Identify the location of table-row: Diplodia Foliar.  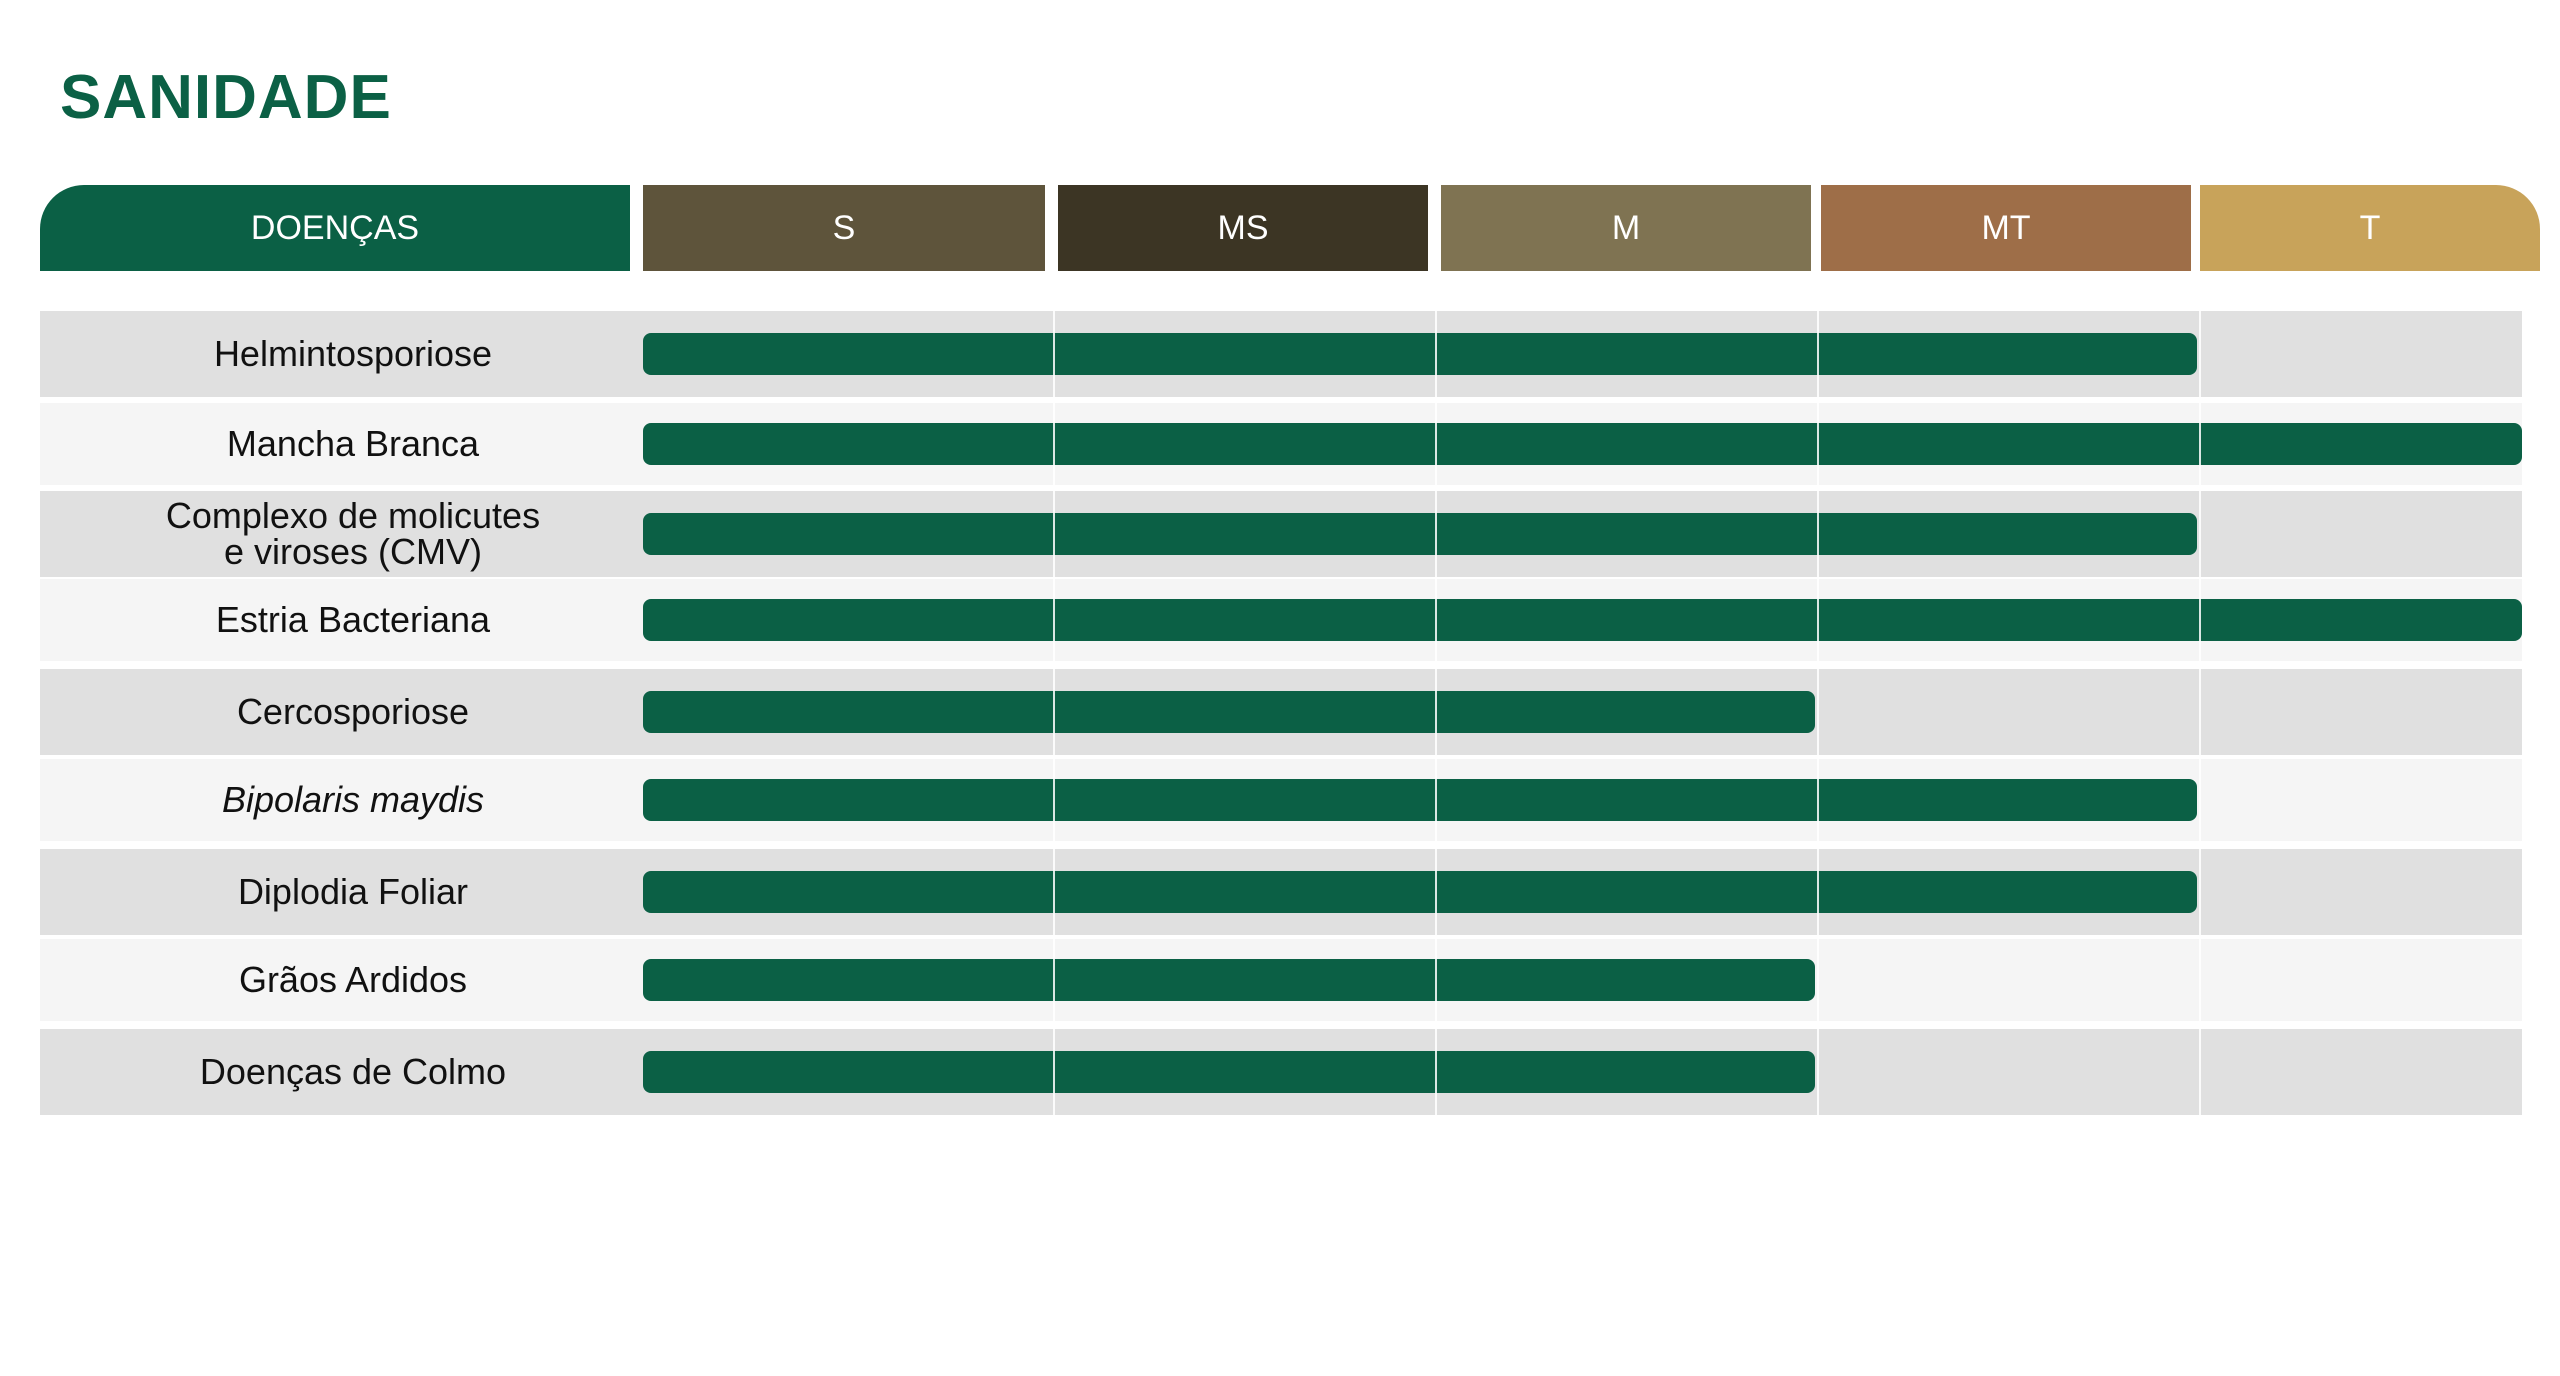
(1281, 892).